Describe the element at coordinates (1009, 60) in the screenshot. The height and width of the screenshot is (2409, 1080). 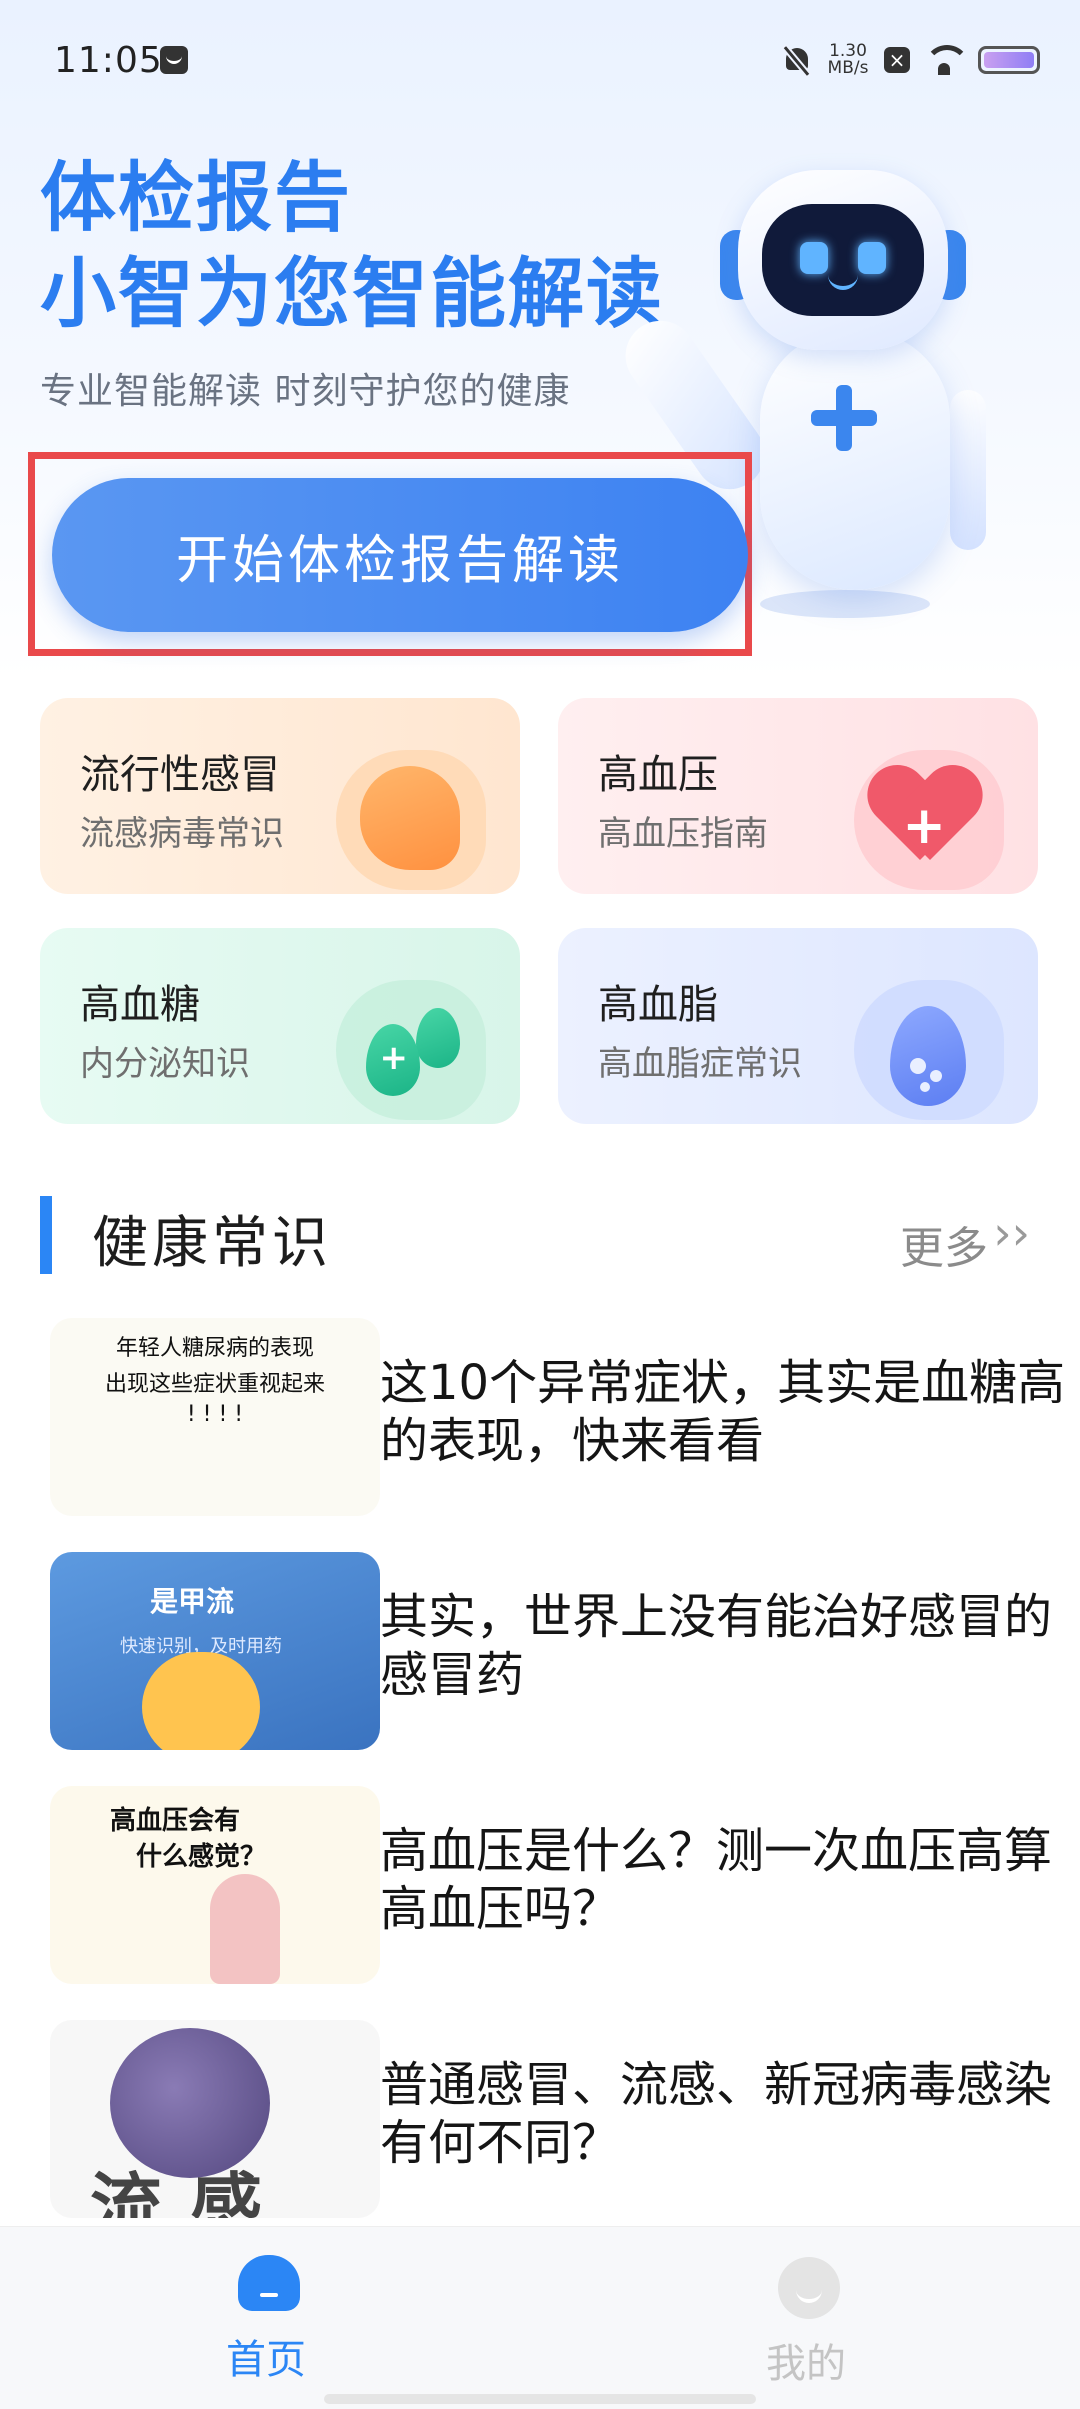
I see `battery-icon` at that location.